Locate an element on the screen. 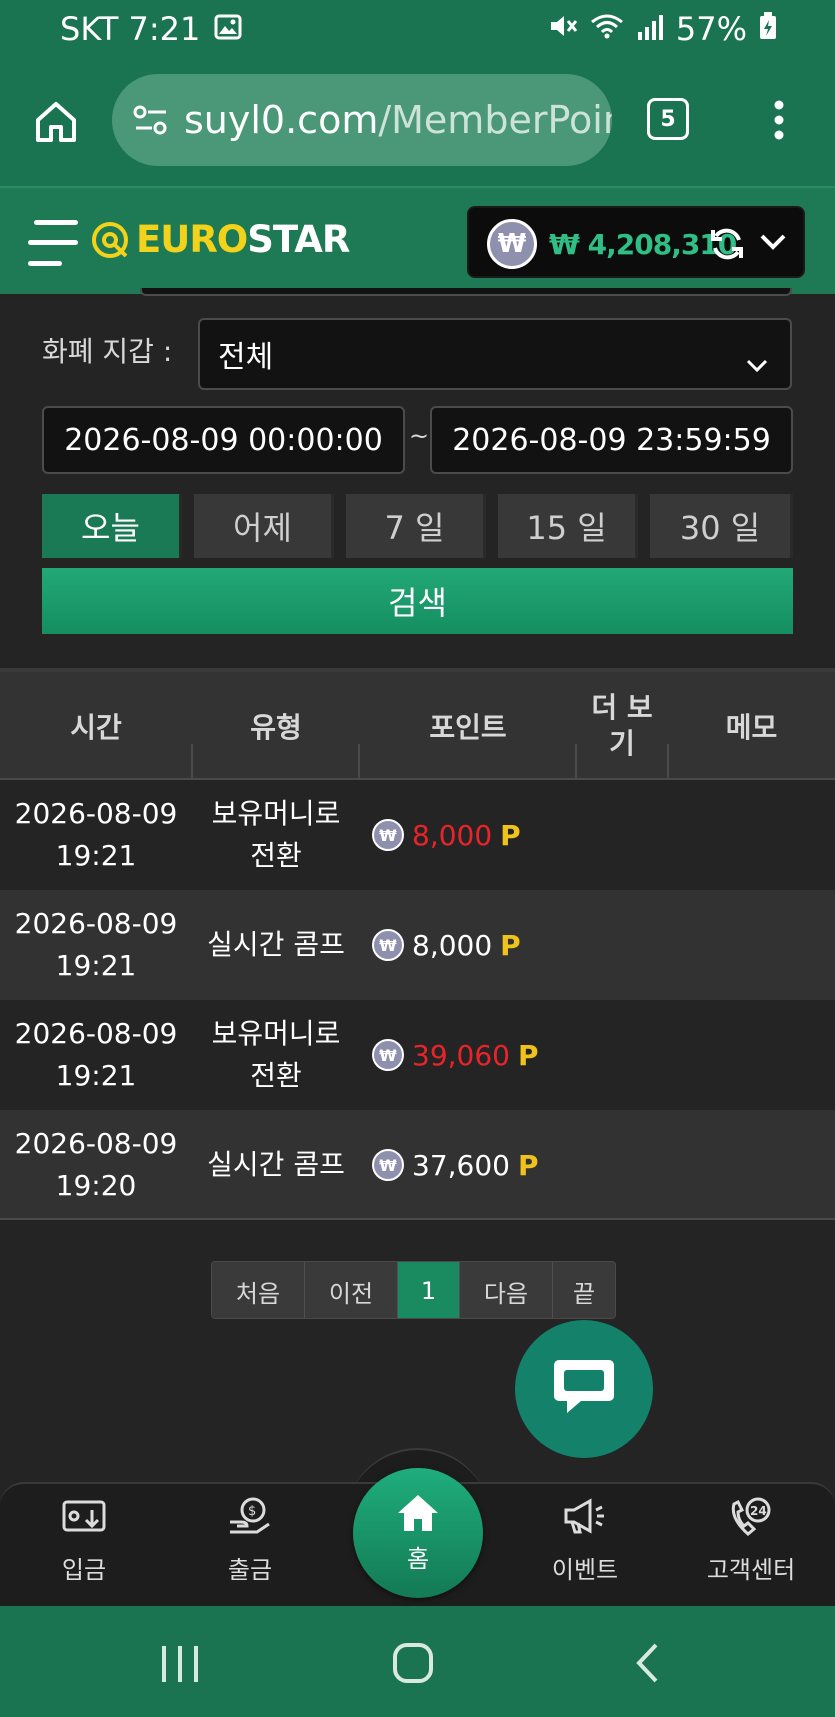 The image size is (835, 1717). table-header: 시간 유형 포인트 더 보 기 메모 is located at coordinates (417, 726).